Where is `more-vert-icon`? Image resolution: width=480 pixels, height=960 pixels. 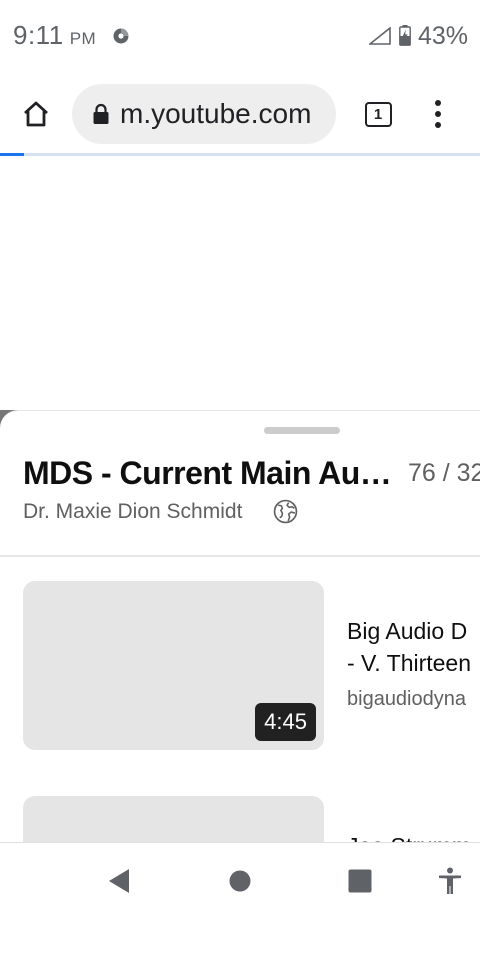 more-vert-icon is located at coordinates (438, 114).